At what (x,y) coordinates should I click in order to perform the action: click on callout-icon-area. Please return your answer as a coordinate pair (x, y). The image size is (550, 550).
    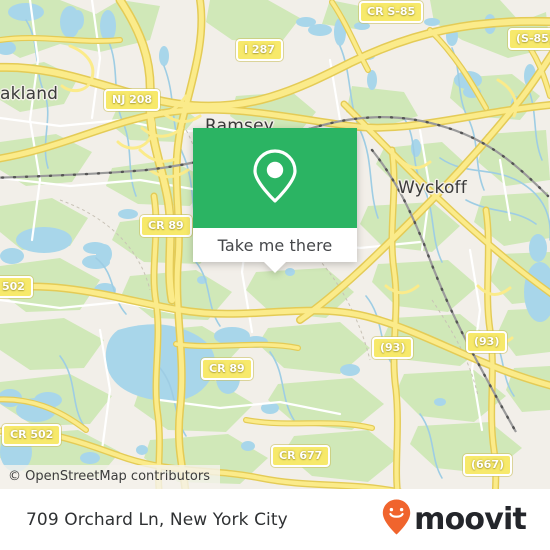
    Looking at the image, I should click on (275, 178).